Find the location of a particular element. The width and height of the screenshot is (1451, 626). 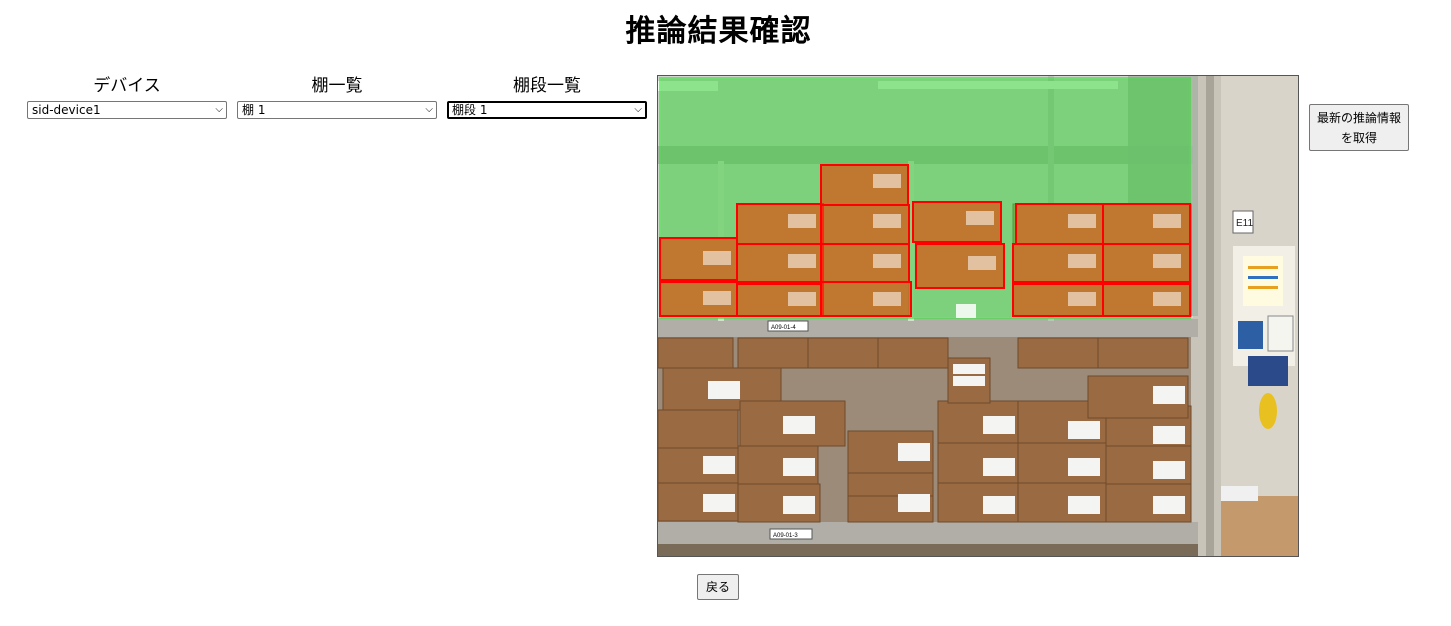

tier-select: 棚段 1 ⌵ is located at coordinates (547, 110).